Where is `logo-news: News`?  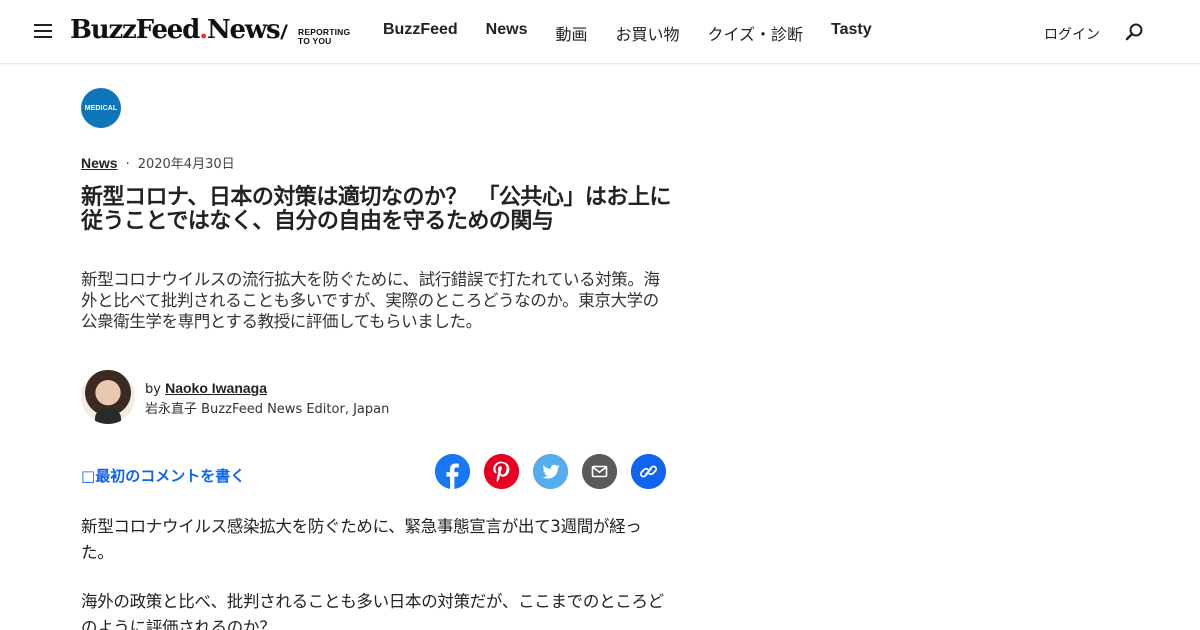 logo-news: News is located at coordinates (243, 30).